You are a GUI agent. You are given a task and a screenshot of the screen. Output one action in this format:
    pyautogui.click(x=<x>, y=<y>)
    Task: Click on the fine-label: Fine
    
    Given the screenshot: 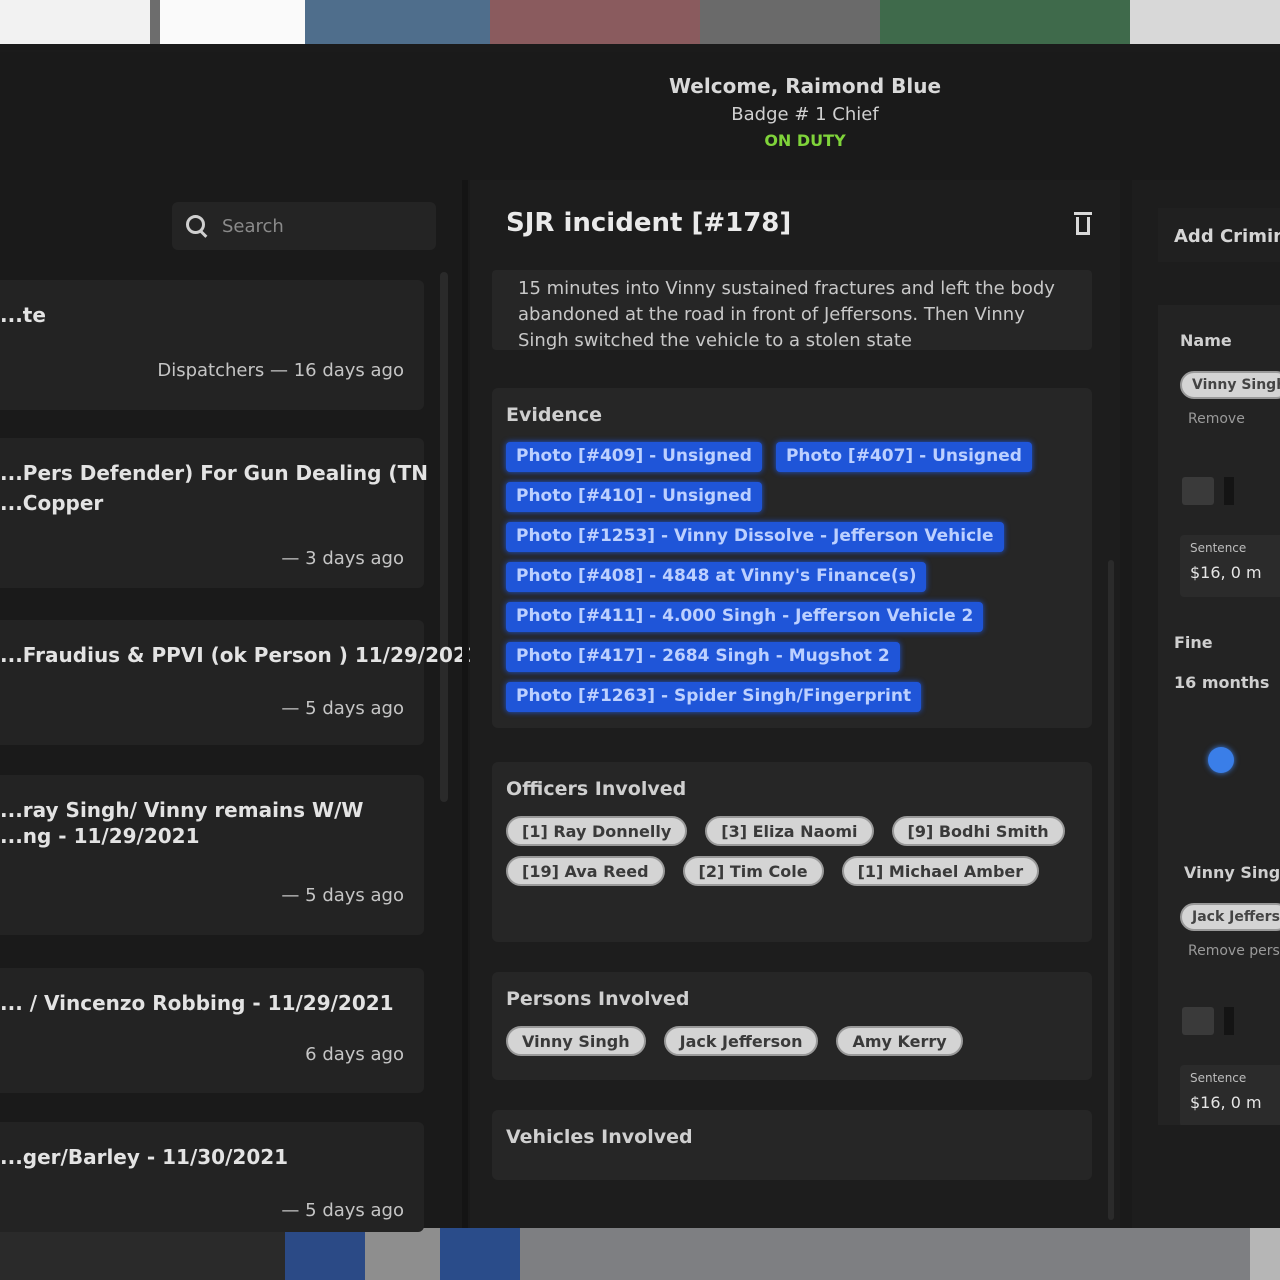 What is the action you would take?
    pyautogui.click(x=1193, y=642)
    